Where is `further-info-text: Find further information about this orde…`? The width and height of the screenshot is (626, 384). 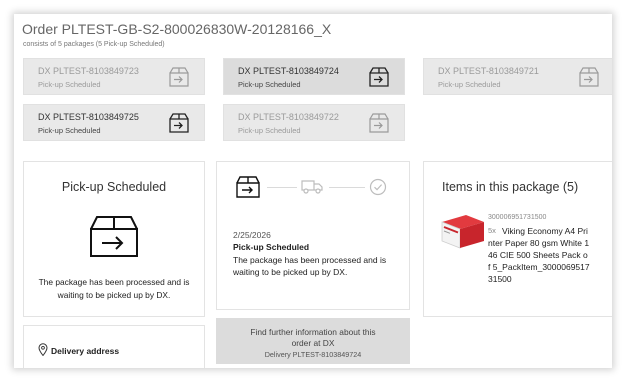
further-info-text: Find further information about this orde… is located at coordinates (313, 337).